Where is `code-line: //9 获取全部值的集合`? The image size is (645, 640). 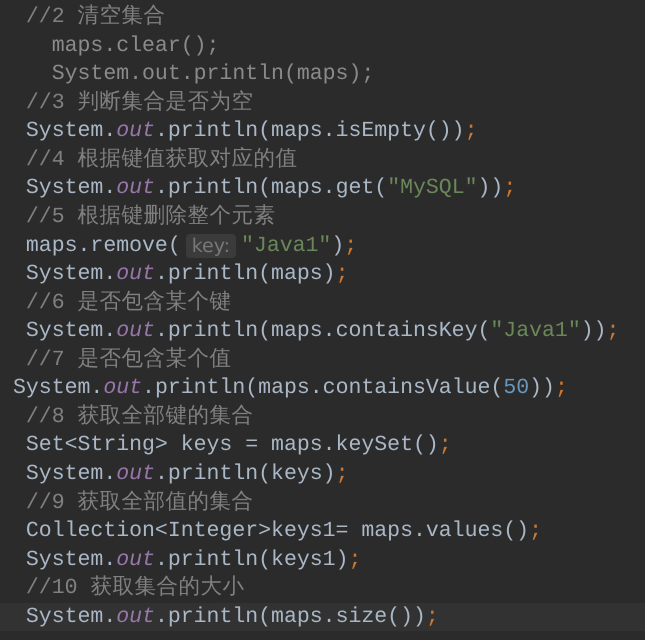
code-line: //9 获取全部值的集合 is located at coordinates (139, 503).